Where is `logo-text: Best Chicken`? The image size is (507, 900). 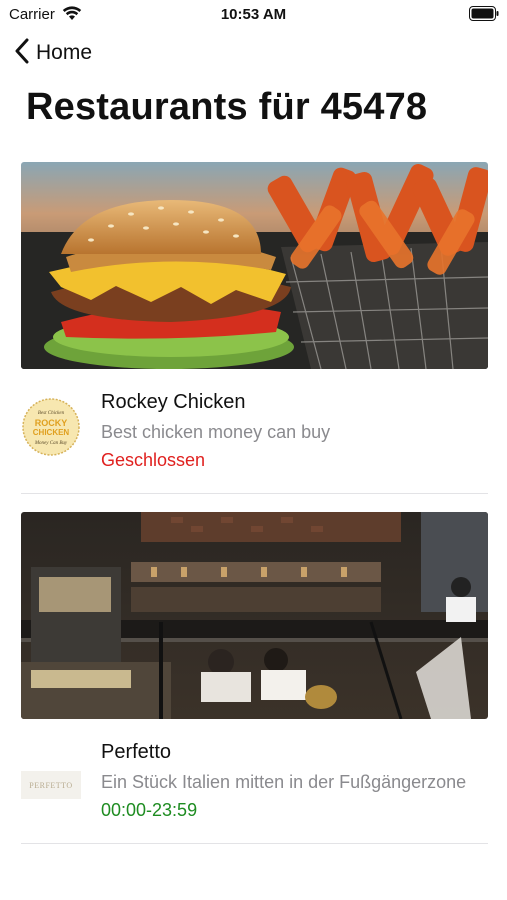 logo-text: Best Chicken is located at coordinates (51, 413).